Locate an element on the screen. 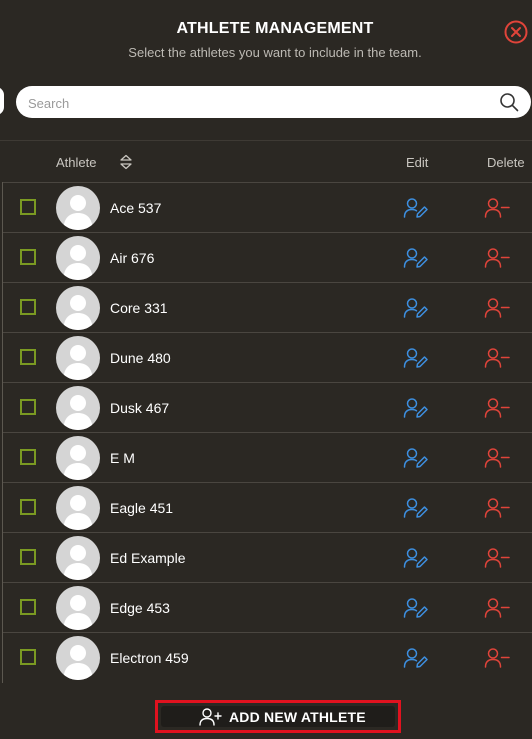 This screenshot has height=739, width=532. add-new-athlete-button-inner: ADD NEW ATHLETE is located at coordinates (278, 716).